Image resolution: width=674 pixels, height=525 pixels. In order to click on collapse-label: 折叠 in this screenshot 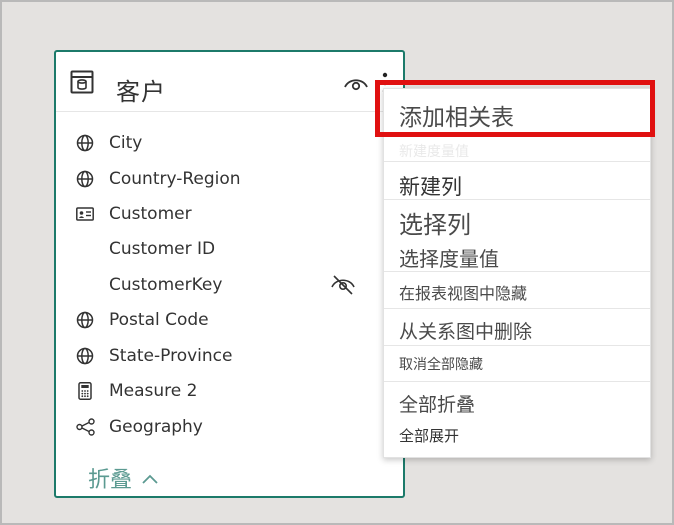, I will do `click(110, 480)`.